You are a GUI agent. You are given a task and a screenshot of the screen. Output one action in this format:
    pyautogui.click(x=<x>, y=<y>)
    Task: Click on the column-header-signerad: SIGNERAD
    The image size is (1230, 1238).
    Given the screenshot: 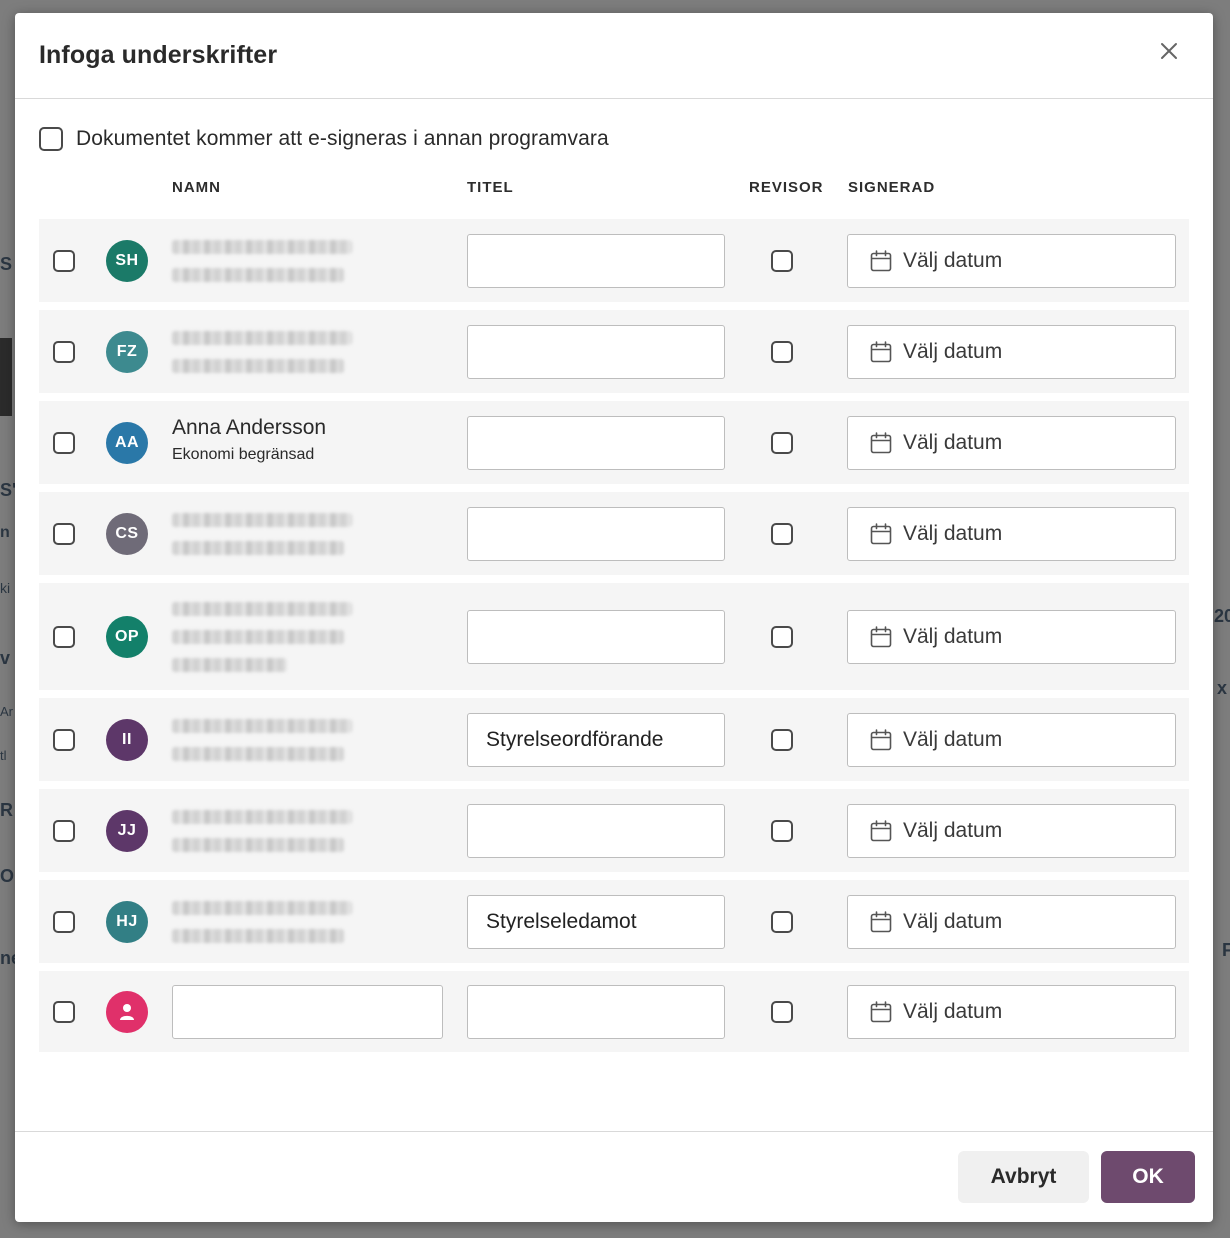 What is the action you would take?
    pyautogui.click(x=892, y=187)
    